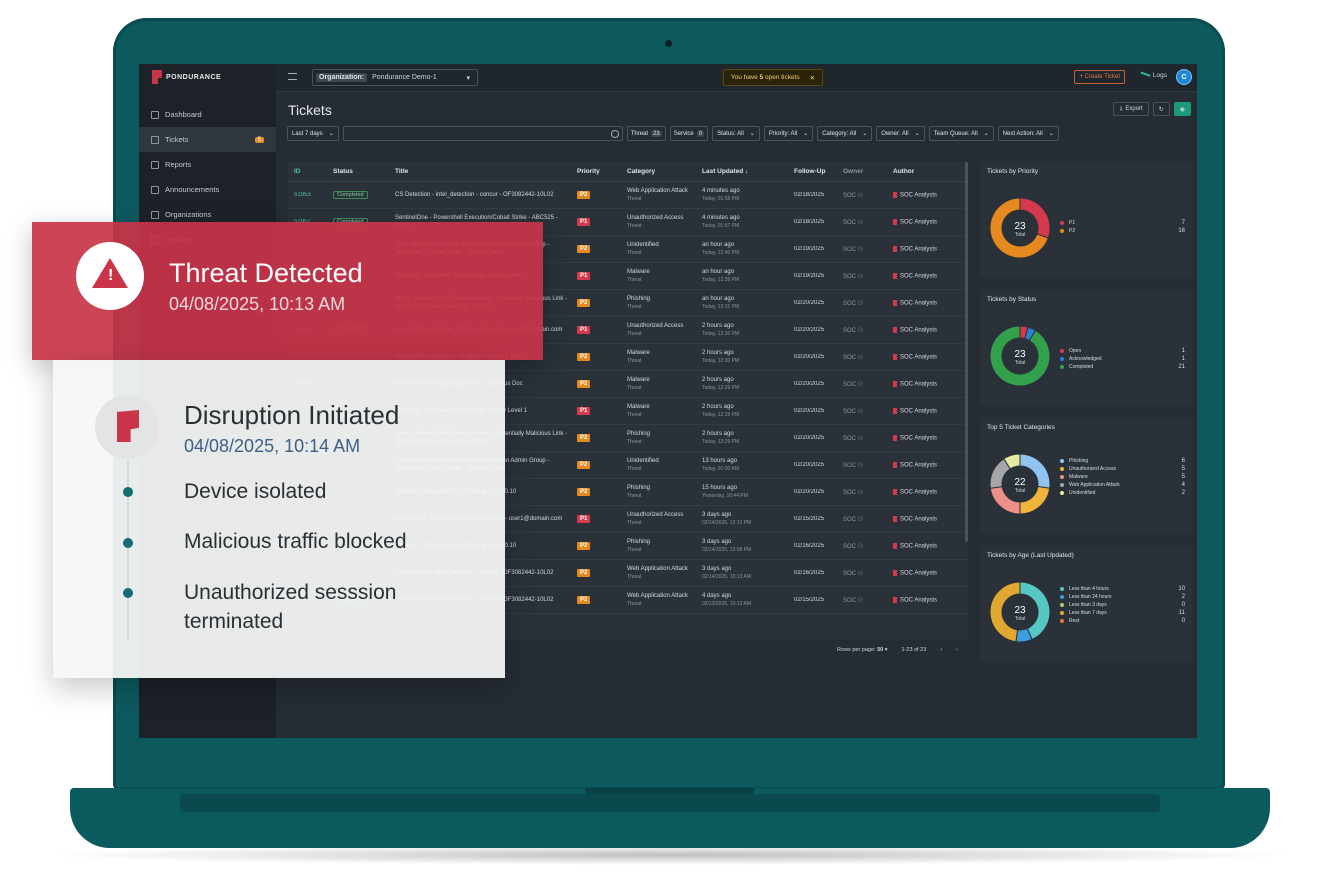  Describe the element at coordinates (307, 171) in the screenshot. I see `column-header: ID` at that location.